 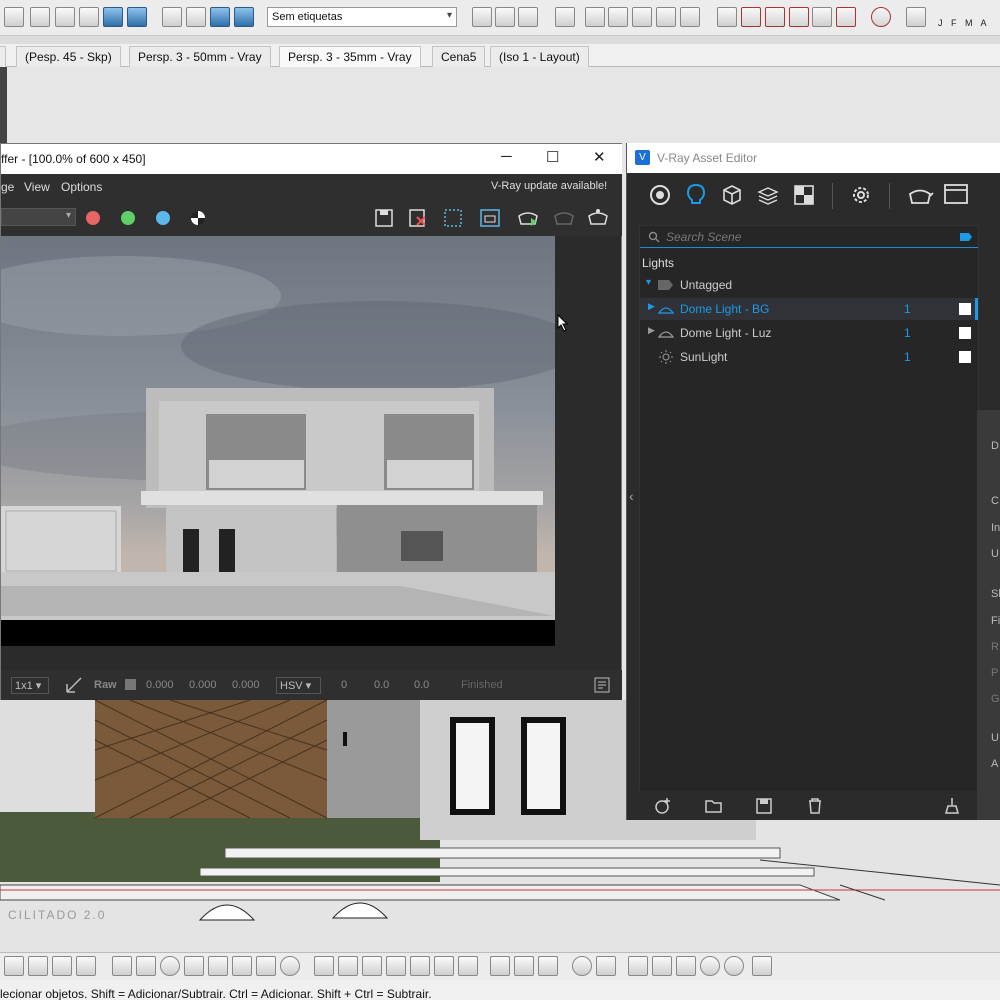 I want to click on blue-channel-icon, so click(x=163, y=218).